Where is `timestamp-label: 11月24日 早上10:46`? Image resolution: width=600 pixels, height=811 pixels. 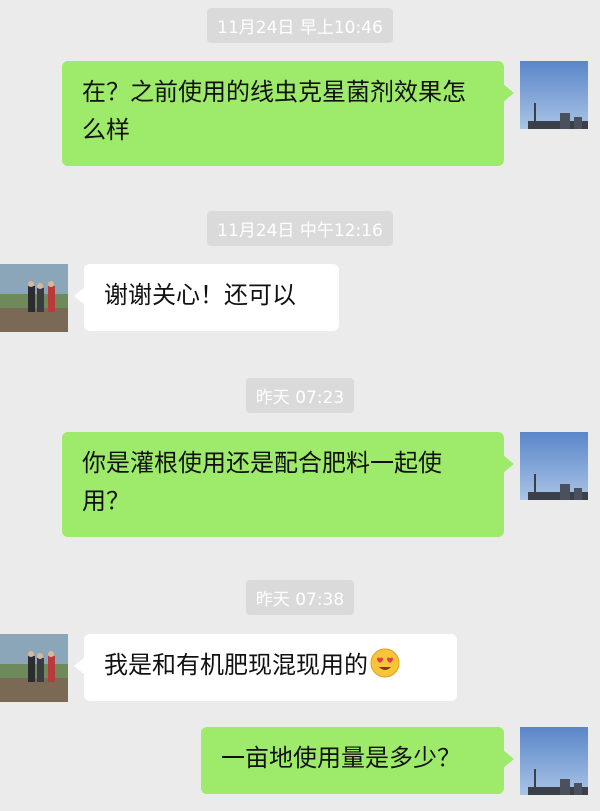
timestamp-label: 11月24日 早上10:46 is located at coordinates (300, 25).